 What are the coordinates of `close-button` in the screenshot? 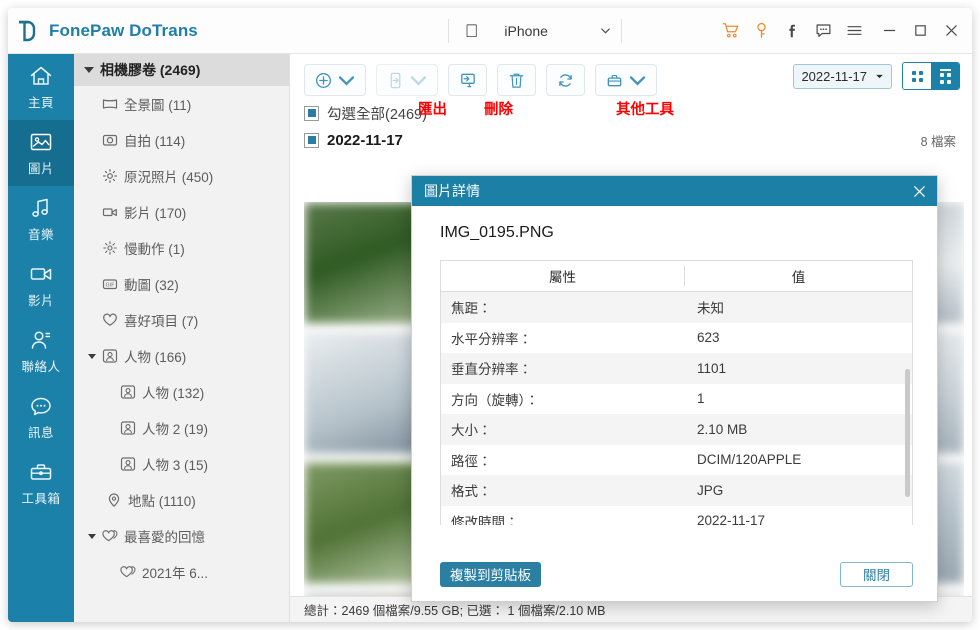 It's located at (951, 30).